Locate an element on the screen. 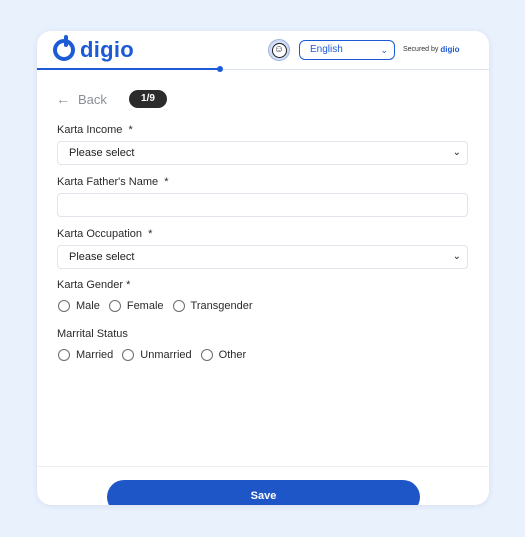 The width and height of the screenshot is (525, 537). secured-by-label: Secured by is located at coordinates (421, 49).